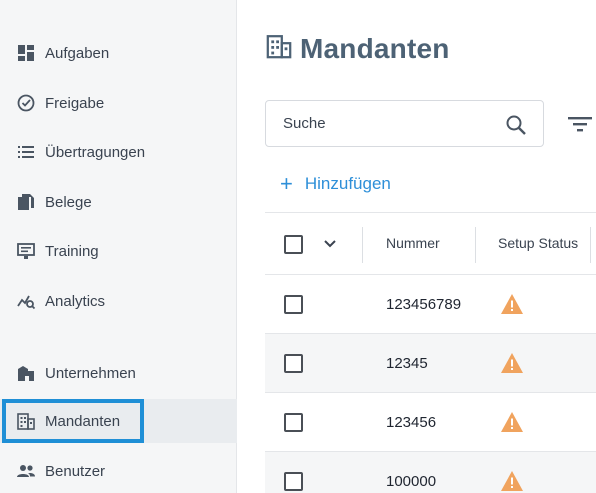 Image resolution: width=596 pixels, height=493 pixels. What do you see at coordinates (388, 123) in the screenshot?
I see `search-input` at bounding box center [388, 123].